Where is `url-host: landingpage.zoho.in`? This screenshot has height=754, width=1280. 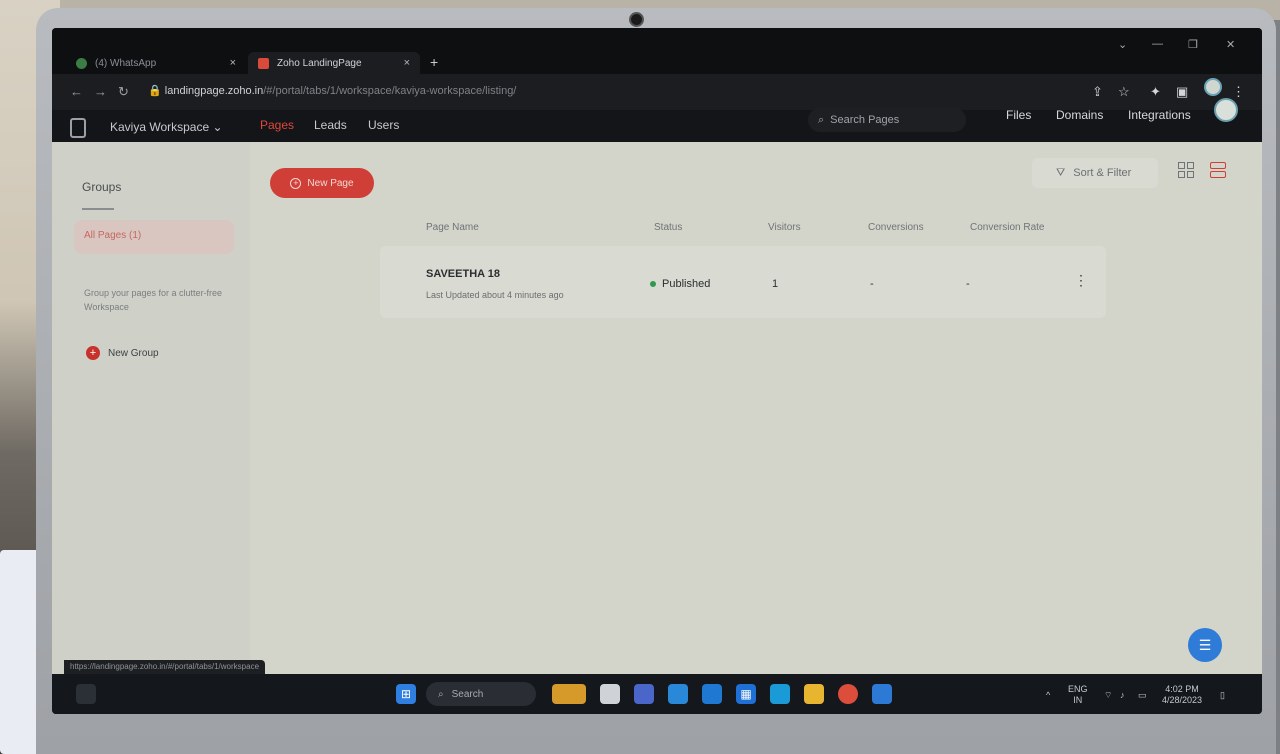
url-host: landingpage.zoho.in is located at coordinates (214, 91).